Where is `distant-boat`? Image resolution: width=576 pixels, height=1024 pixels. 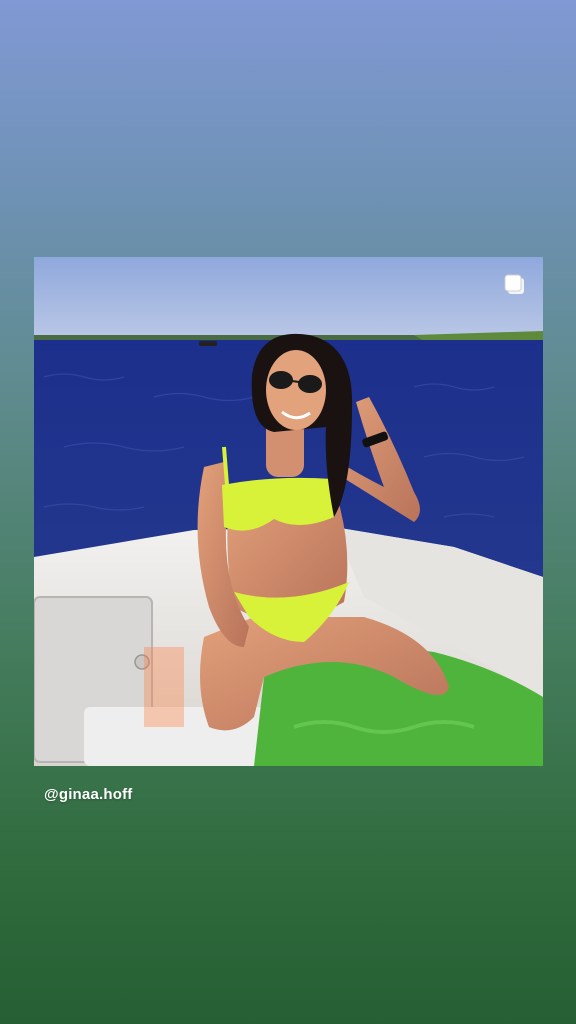 distant-boat is located at coordinates (208, 343).